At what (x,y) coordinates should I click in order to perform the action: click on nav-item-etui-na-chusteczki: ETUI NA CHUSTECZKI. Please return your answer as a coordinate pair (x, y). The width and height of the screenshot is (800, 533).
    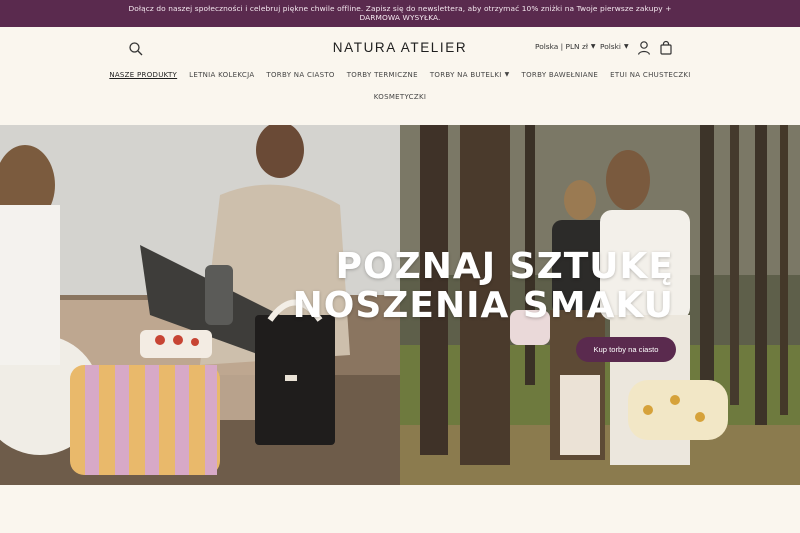
    Looking at the image, I should click on (650, 75).